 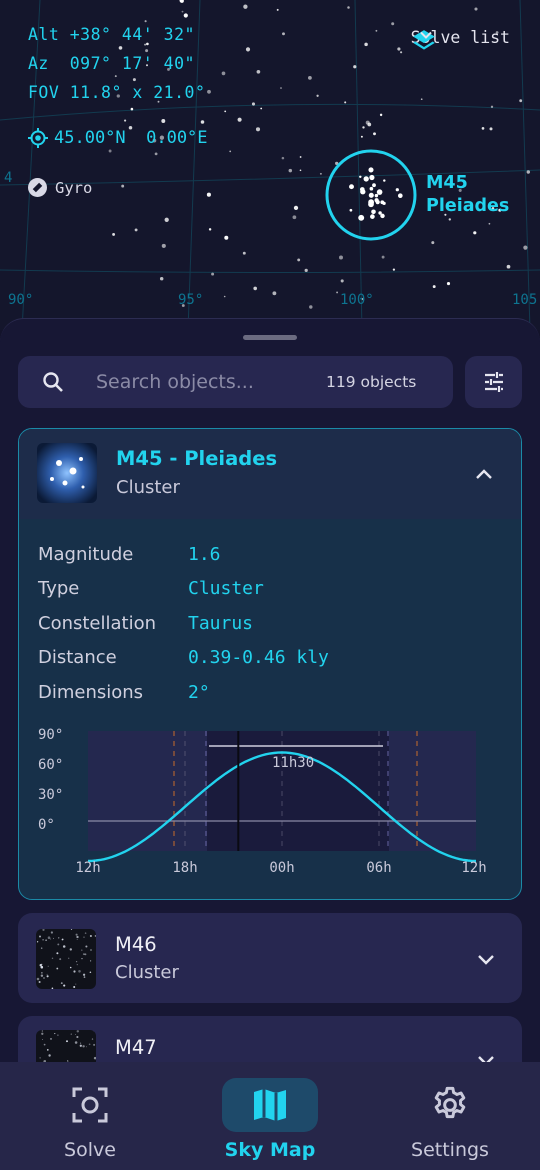 What do you see at coordinates (191, 300) in the screenshot?
I see `grid-label-95: 95°` at bounding box center [191, 300].